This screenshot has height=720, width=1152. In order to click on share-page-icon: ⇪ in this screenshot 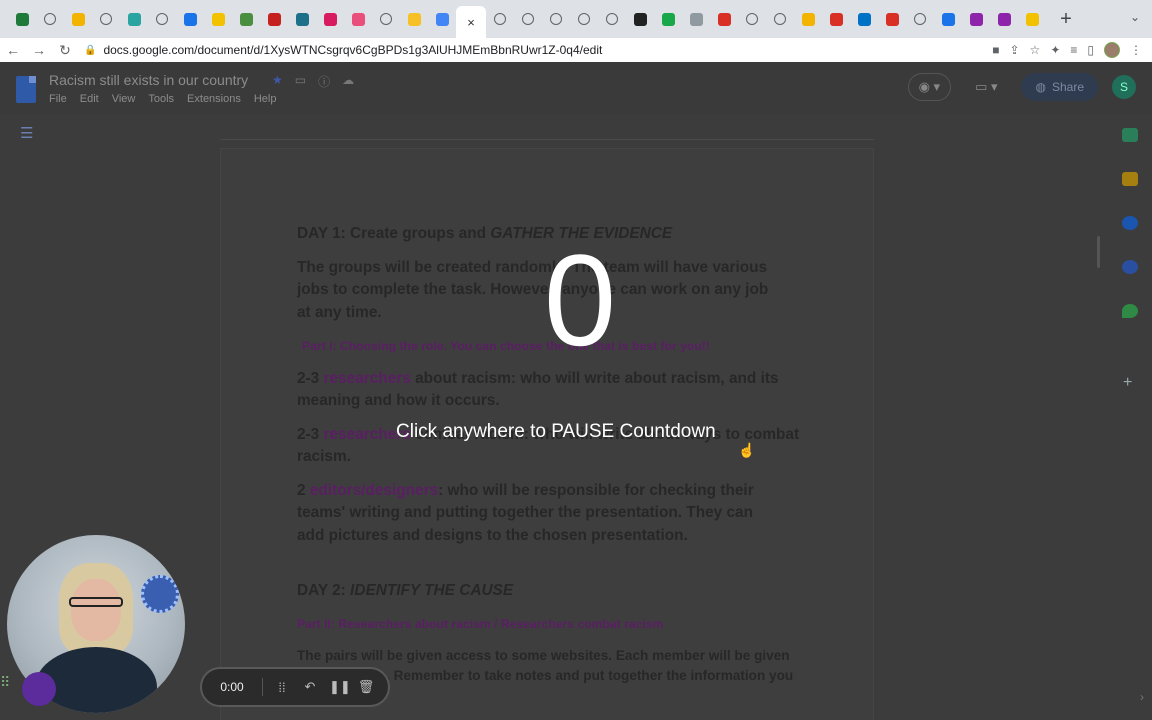, I will do `click(1014, 50)`.